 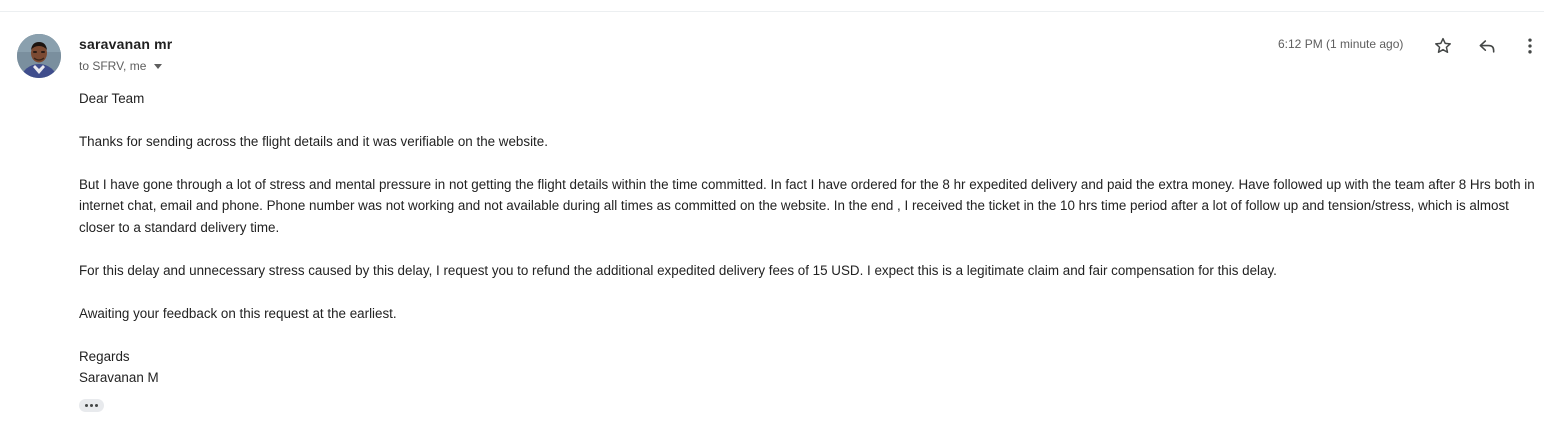 What do you see at coordinates (86, 405) in the screenshot?
I see `more-horiz-icon` at bounding box center [86, 405].